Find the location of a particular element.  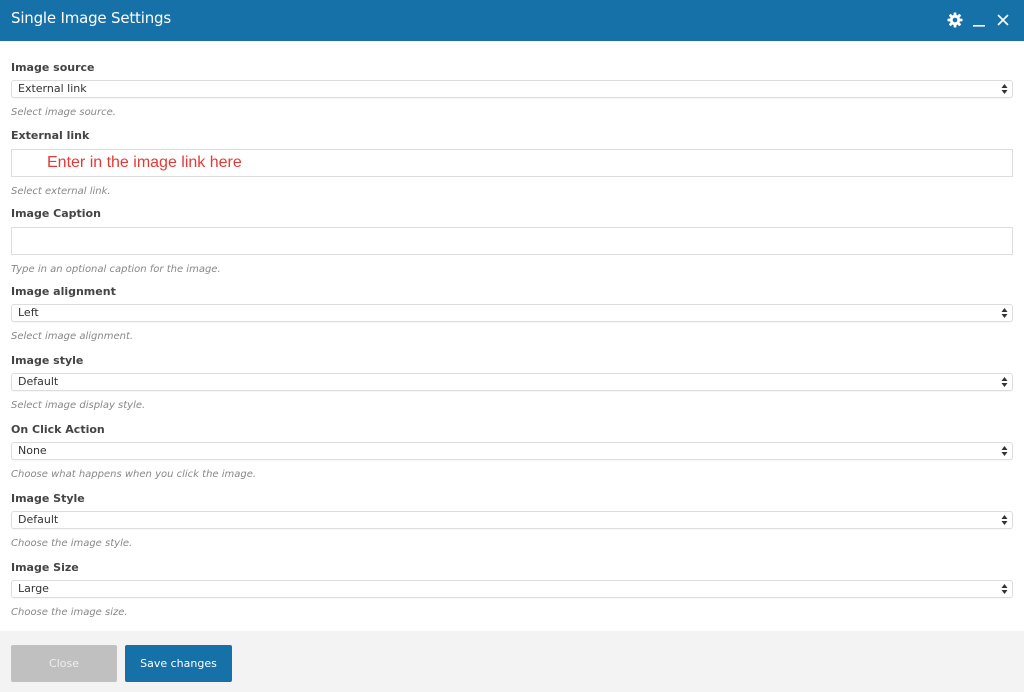

field-label: Image style is located at coordinates (47, 360).